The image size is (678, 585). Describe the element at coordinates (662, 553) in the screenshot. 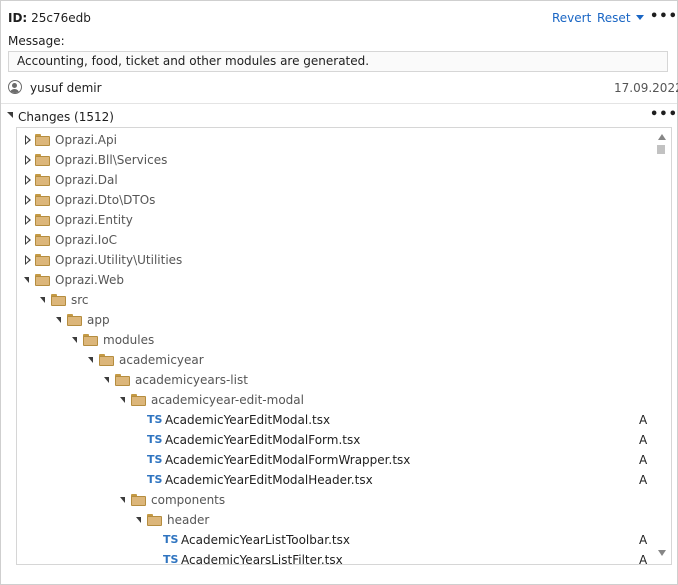

I see `scroll-down-icon` at that location.